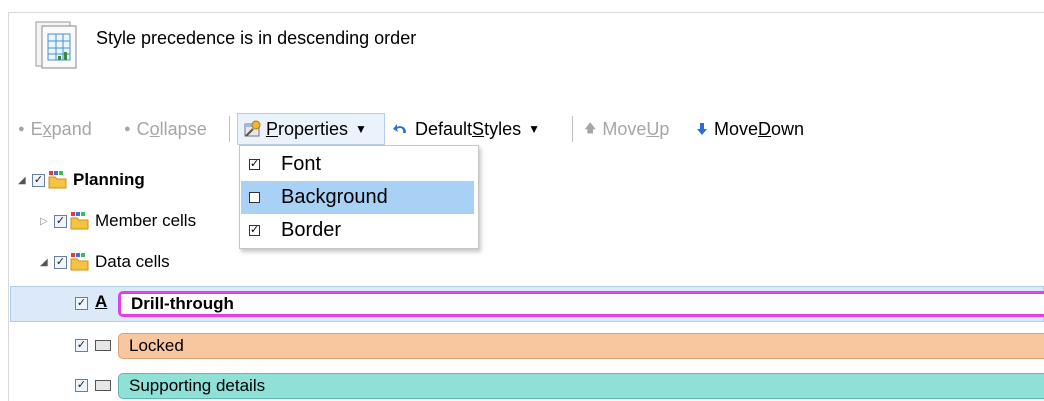 The height and width of the screenshot is (401, 1044). Describe the element at coordinates (60, 221) in the screenshot. I see `member-cells-checkbox: ✓` at that location.